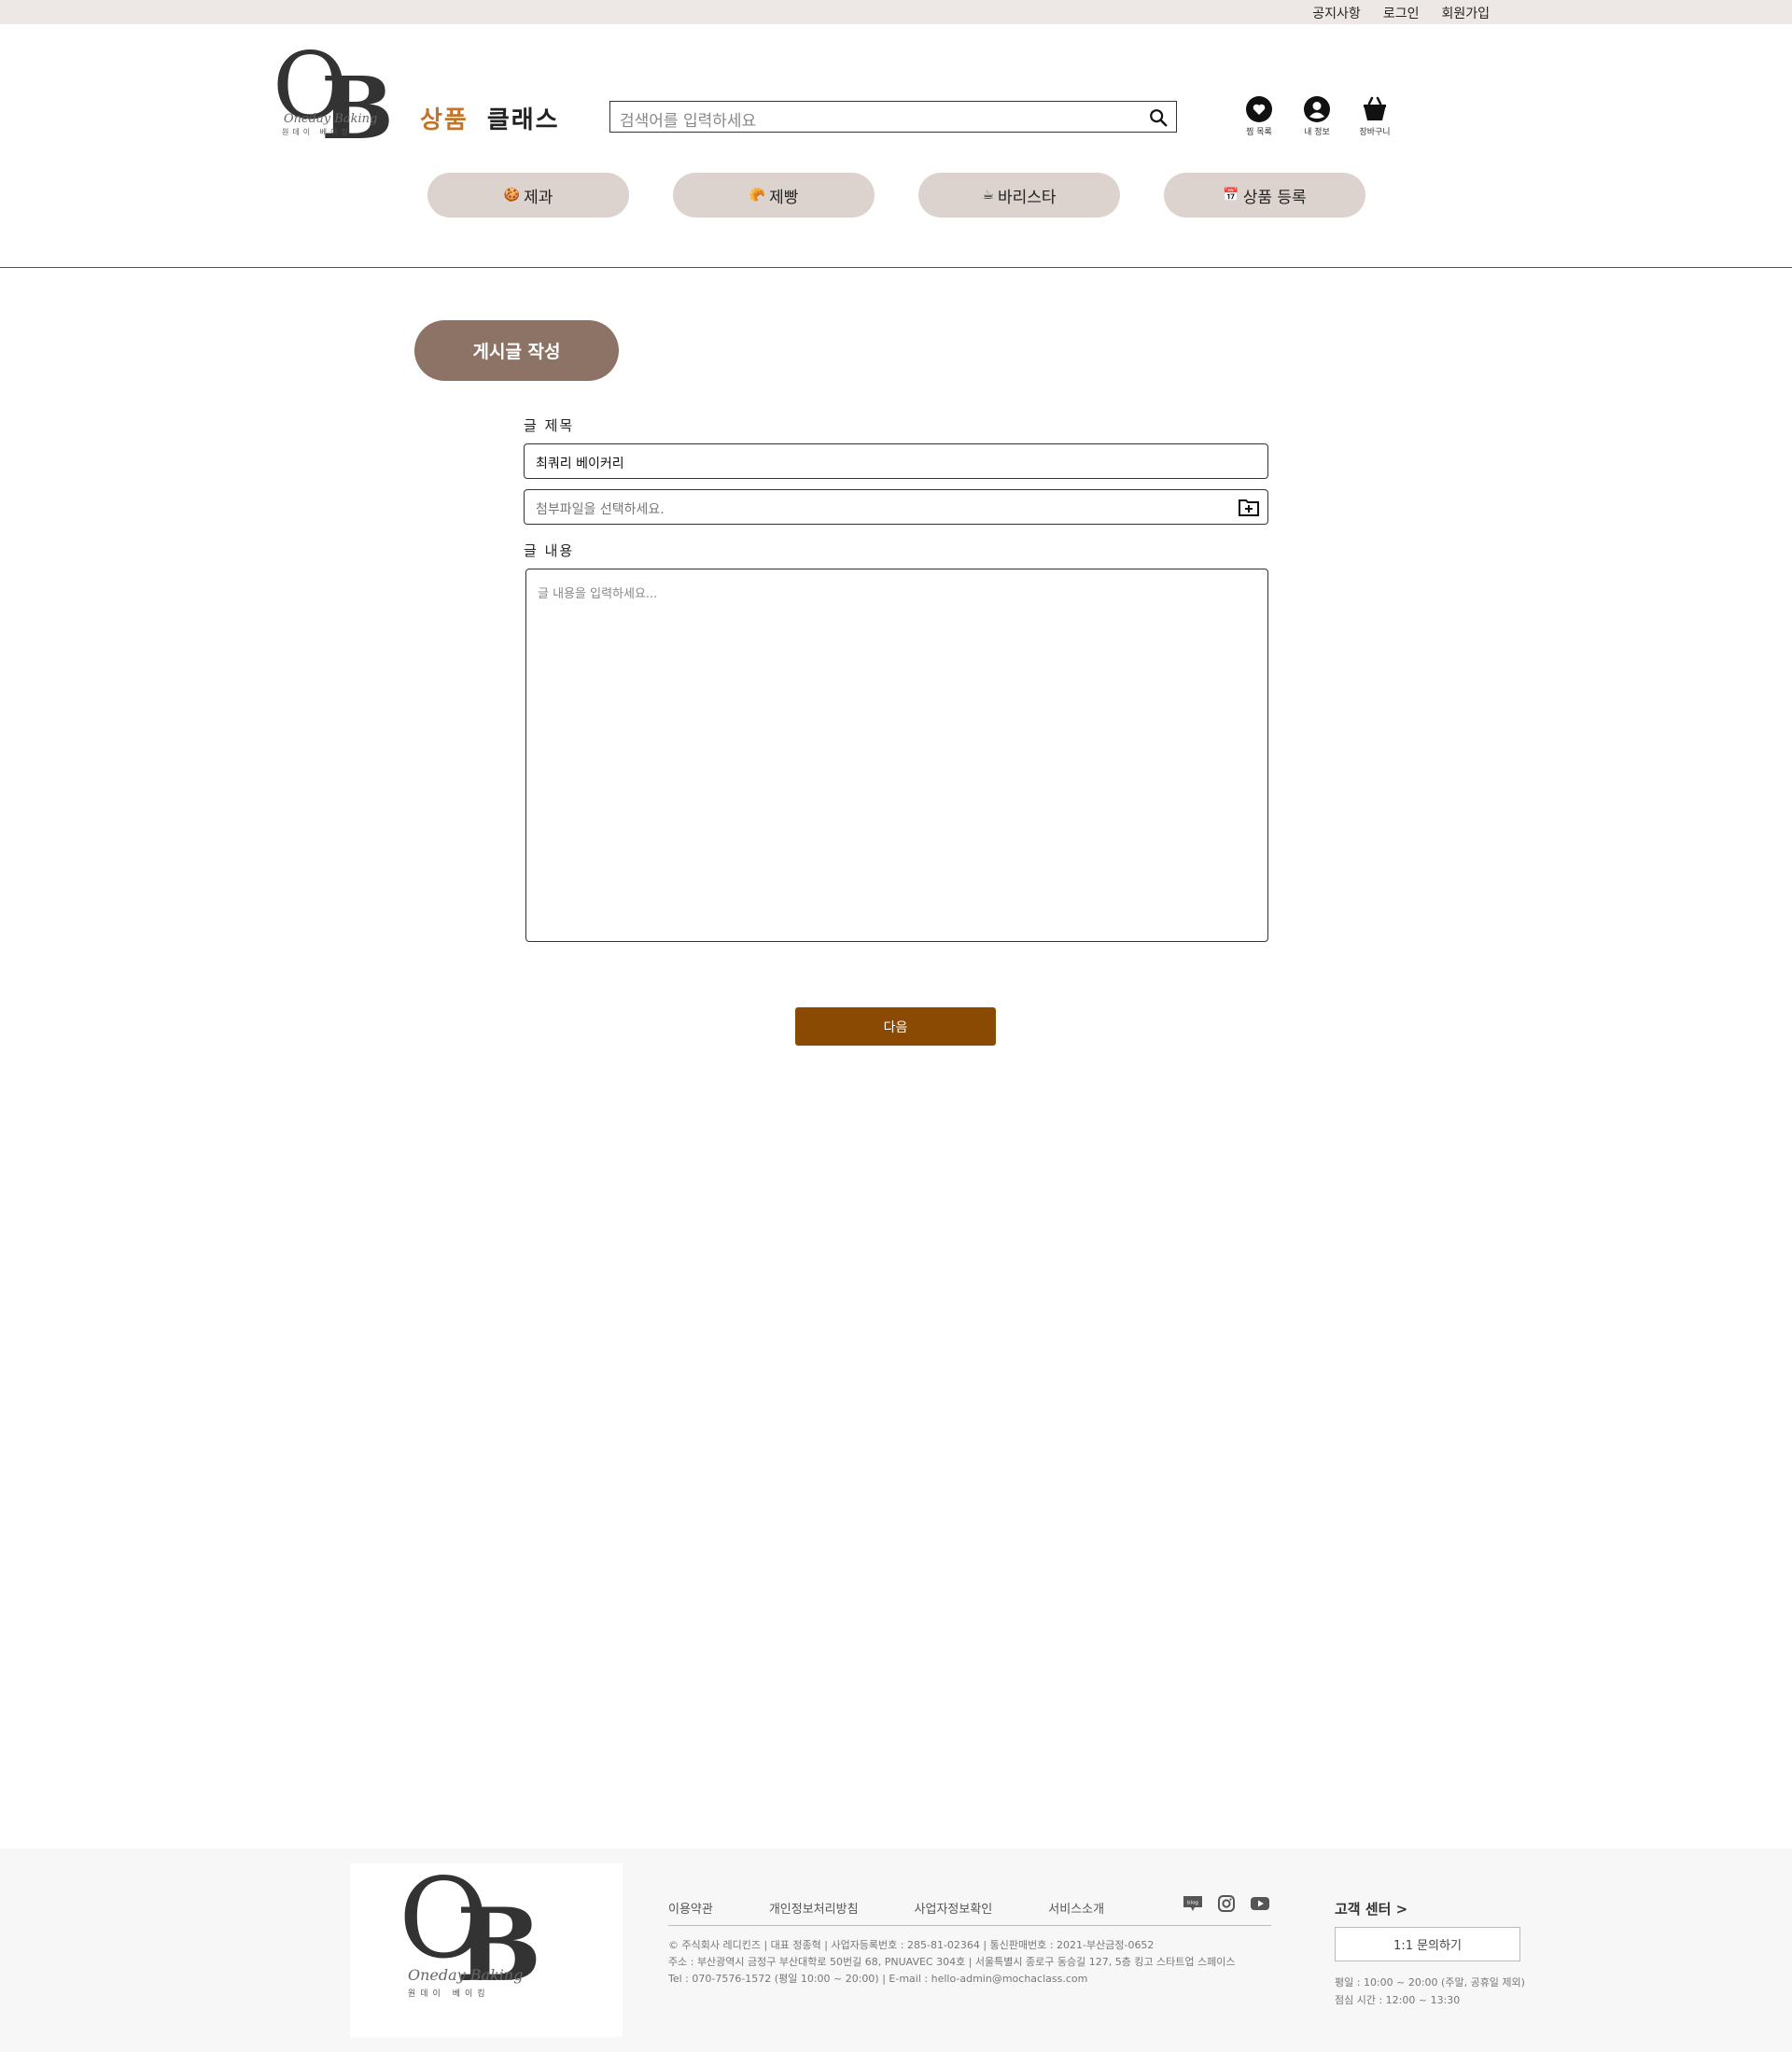 The width and height of the screenshot is (1792, 2052). I want to click on croissant-icon: 🥐, so click(757, 195).